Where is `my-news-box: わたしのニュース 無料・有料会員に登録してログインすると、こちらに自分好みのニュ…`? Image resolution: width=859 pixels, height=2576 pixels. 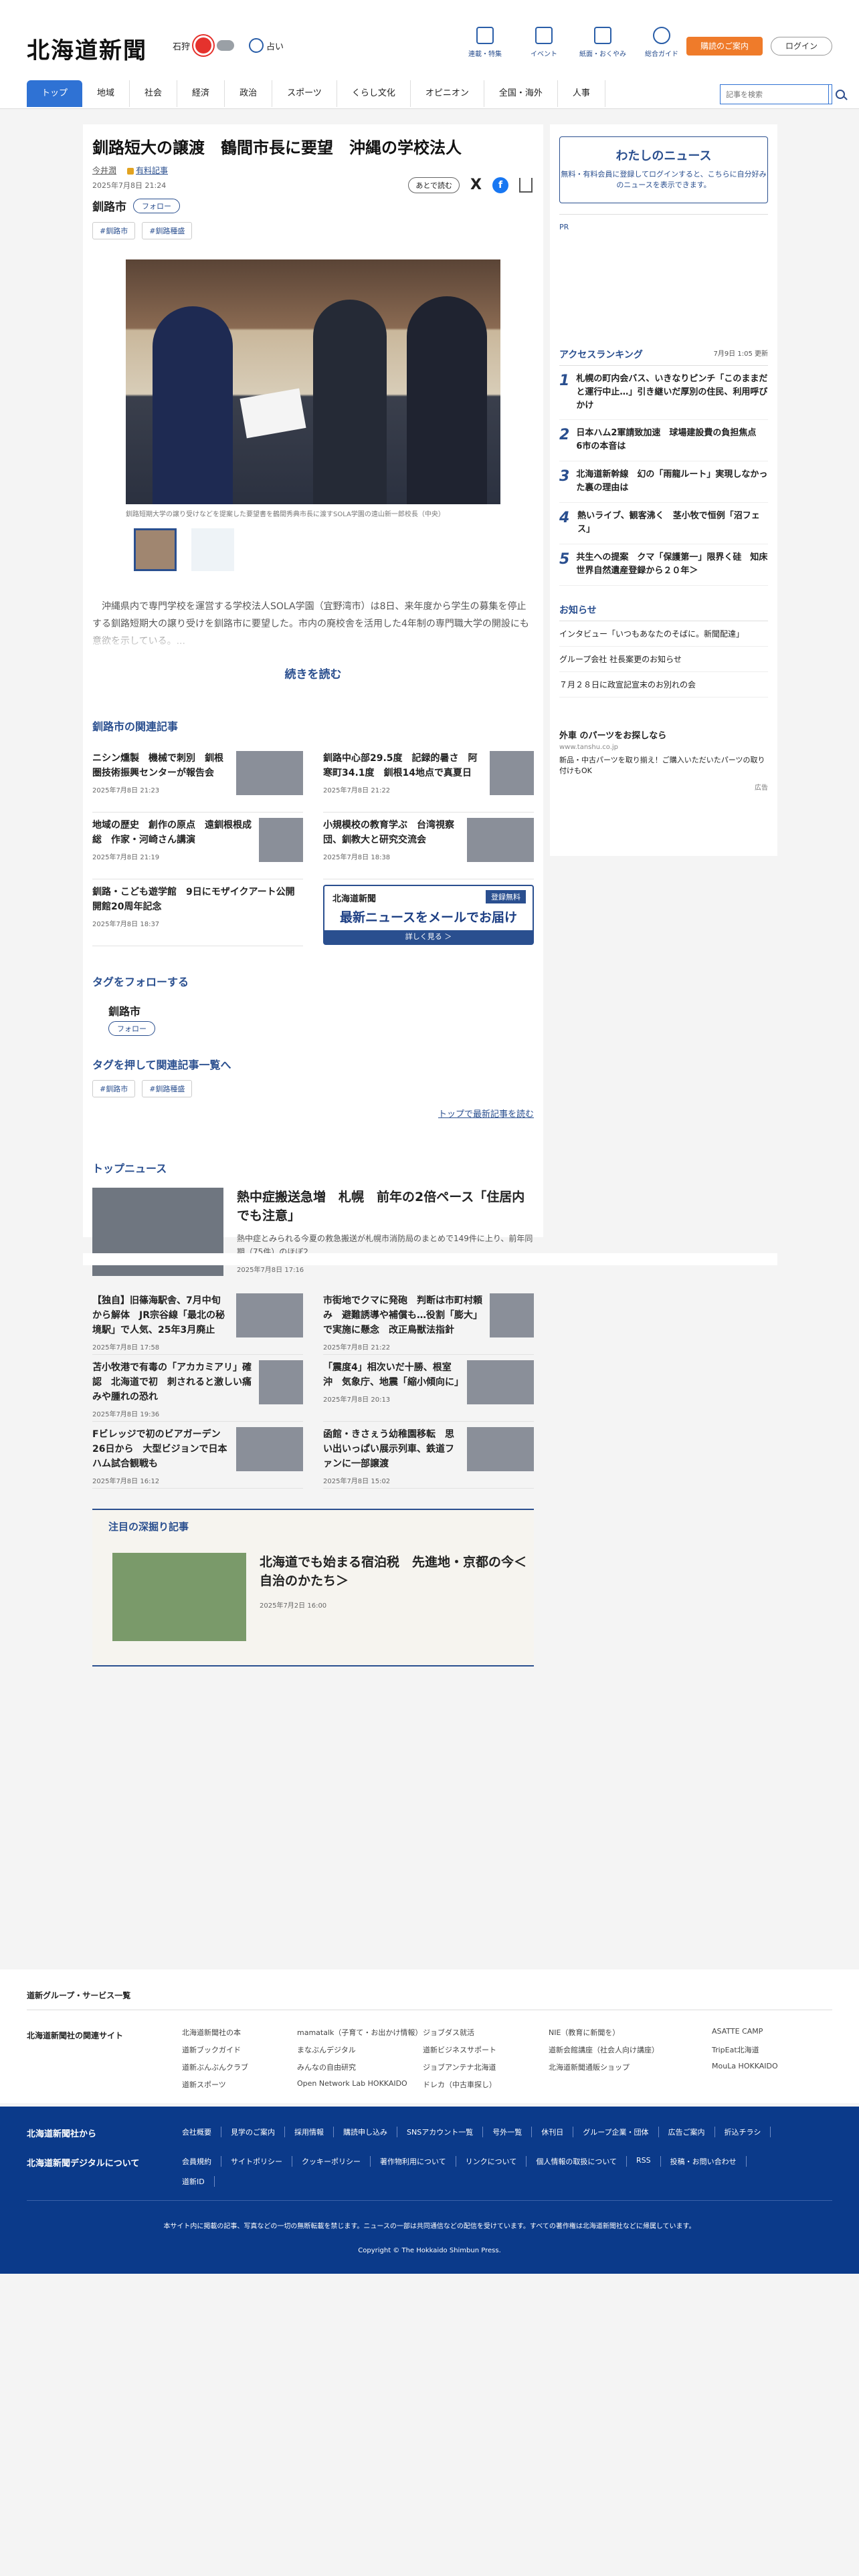 my-news-box: わたしのニュース 無料・有料会員に登録してログインすると、こちらに自分好みのニュ… is located at coordinates (663, 169).